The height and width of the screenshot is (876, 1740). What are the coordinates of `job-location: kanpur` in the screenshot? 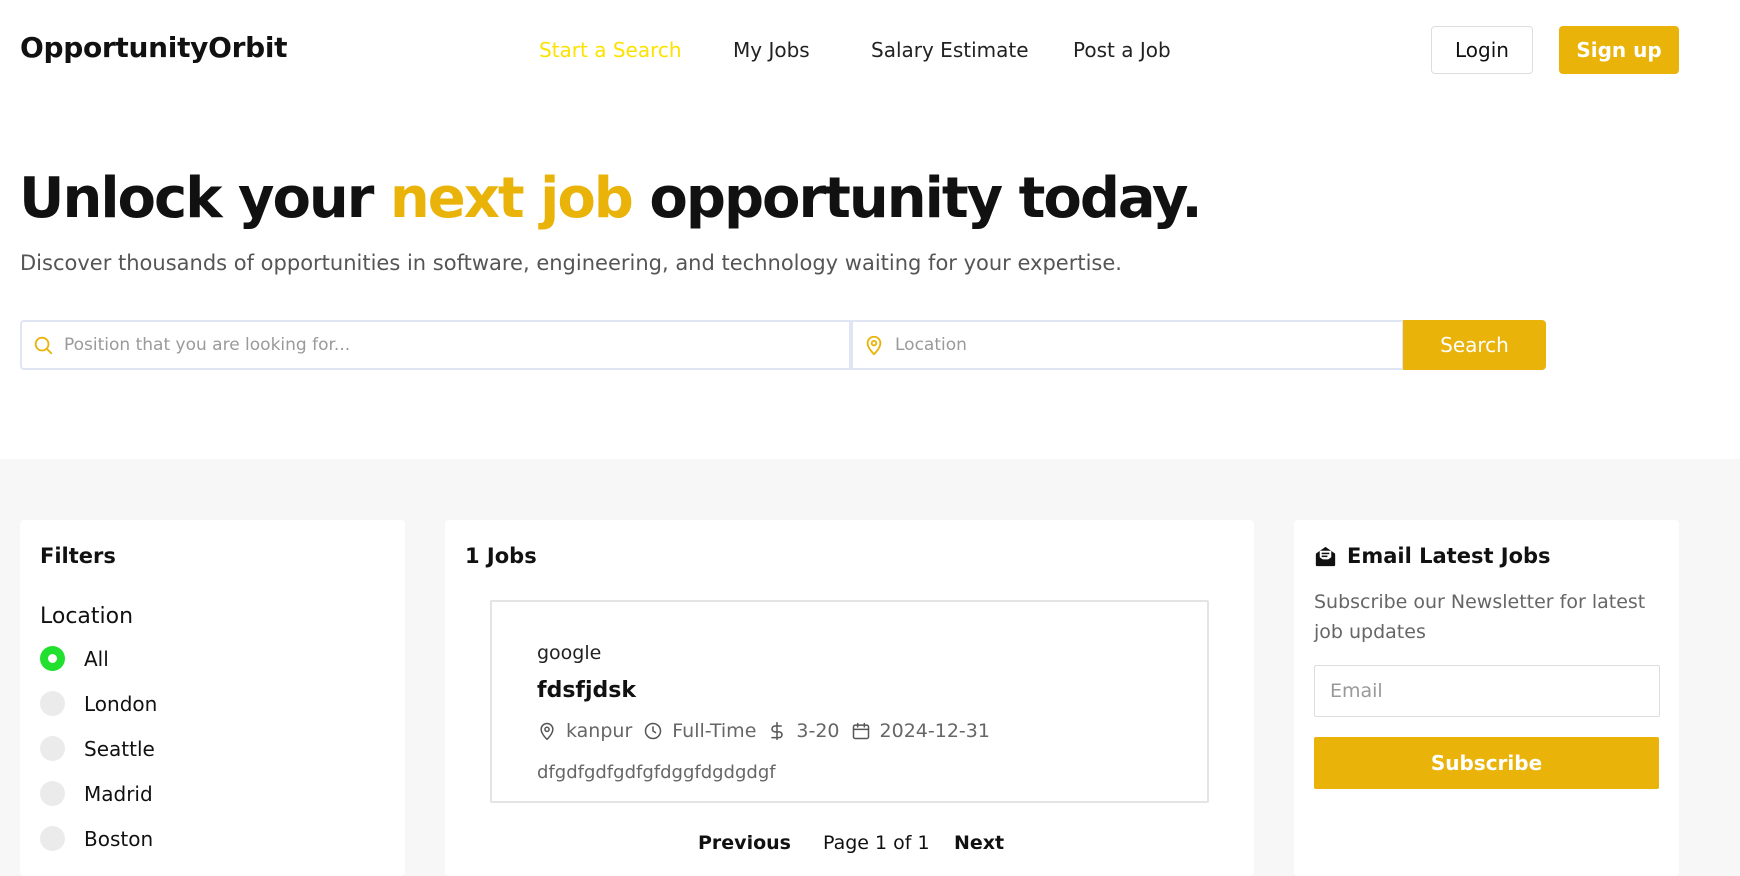 It's located at (584, 731).